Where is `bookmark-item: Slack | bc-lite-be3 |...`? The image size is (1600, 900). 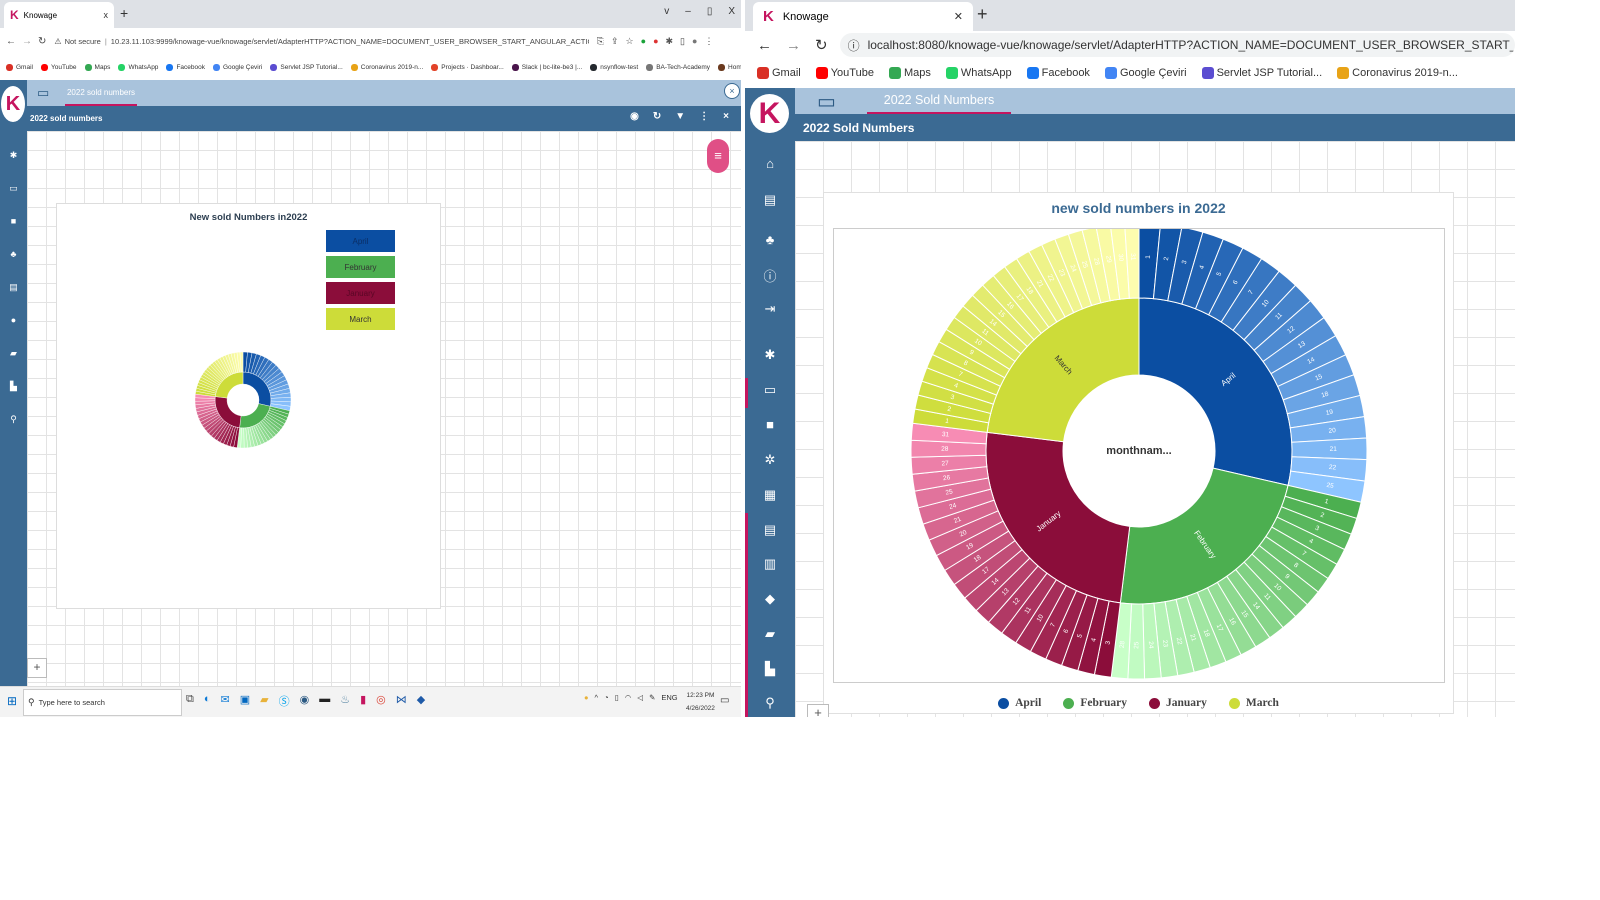 bookmark-item: Slack | bc-lite-be3 |... is located at coordinates (546, 67).